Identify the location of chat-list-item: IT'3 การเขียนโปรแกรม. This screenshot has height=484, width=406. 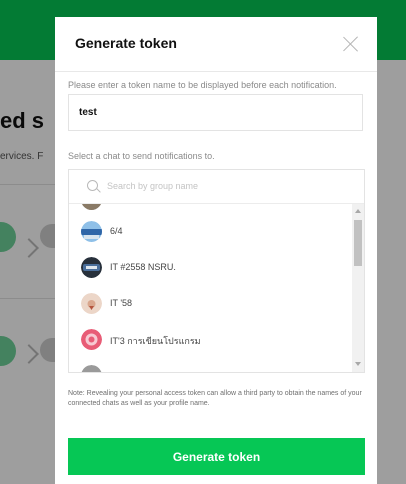
(210, 340).